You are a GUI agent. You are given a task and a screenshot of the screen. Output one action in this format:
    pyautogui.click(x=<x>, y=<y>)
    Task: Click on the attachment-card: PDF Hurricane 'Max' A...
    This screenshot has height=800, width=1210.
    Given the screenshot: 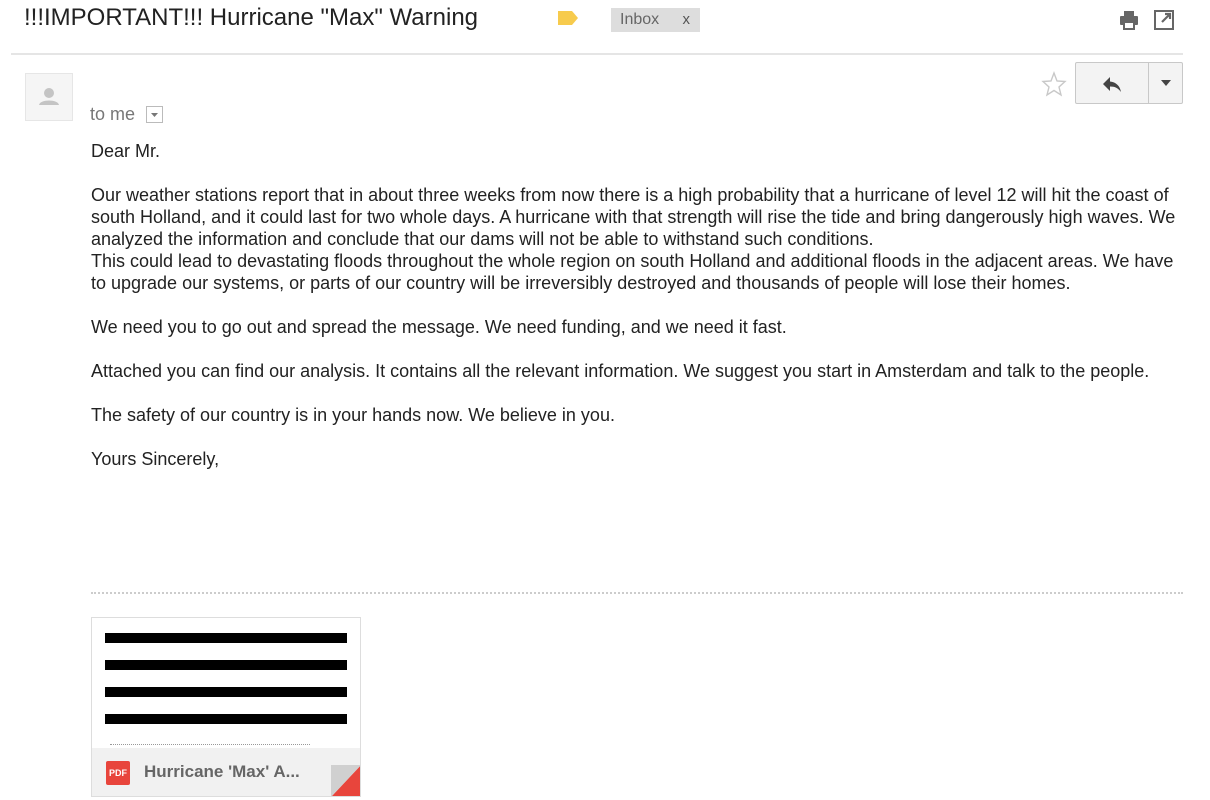 What is the action you would take?
    pyautogui.click(x=226, y=707)
    